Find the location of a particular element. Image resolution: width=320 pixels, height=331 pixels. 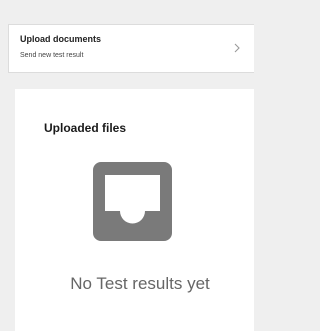

upload-documents-card: Upload documents Send new test result is located at coordinates (131, 48).